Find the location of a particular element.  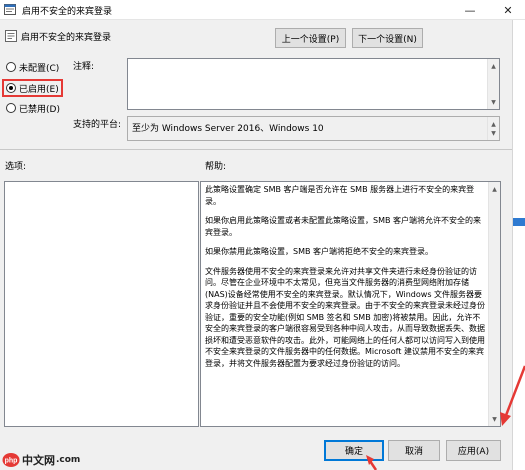

background-window-strip is located at coordinates (518, 245).